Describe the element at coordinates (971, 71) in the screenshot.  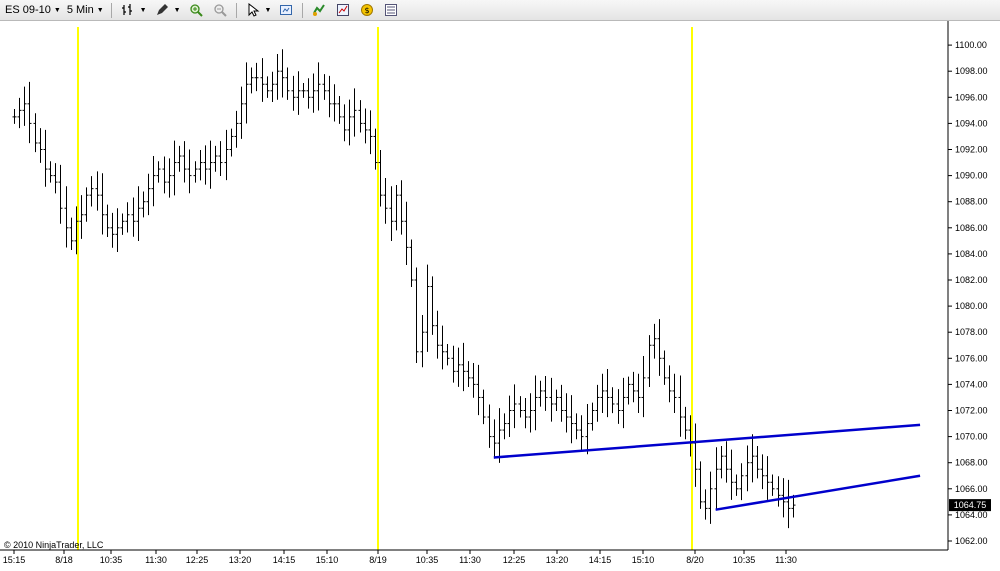
I see `price-tick-label: 1098.00` at that location.